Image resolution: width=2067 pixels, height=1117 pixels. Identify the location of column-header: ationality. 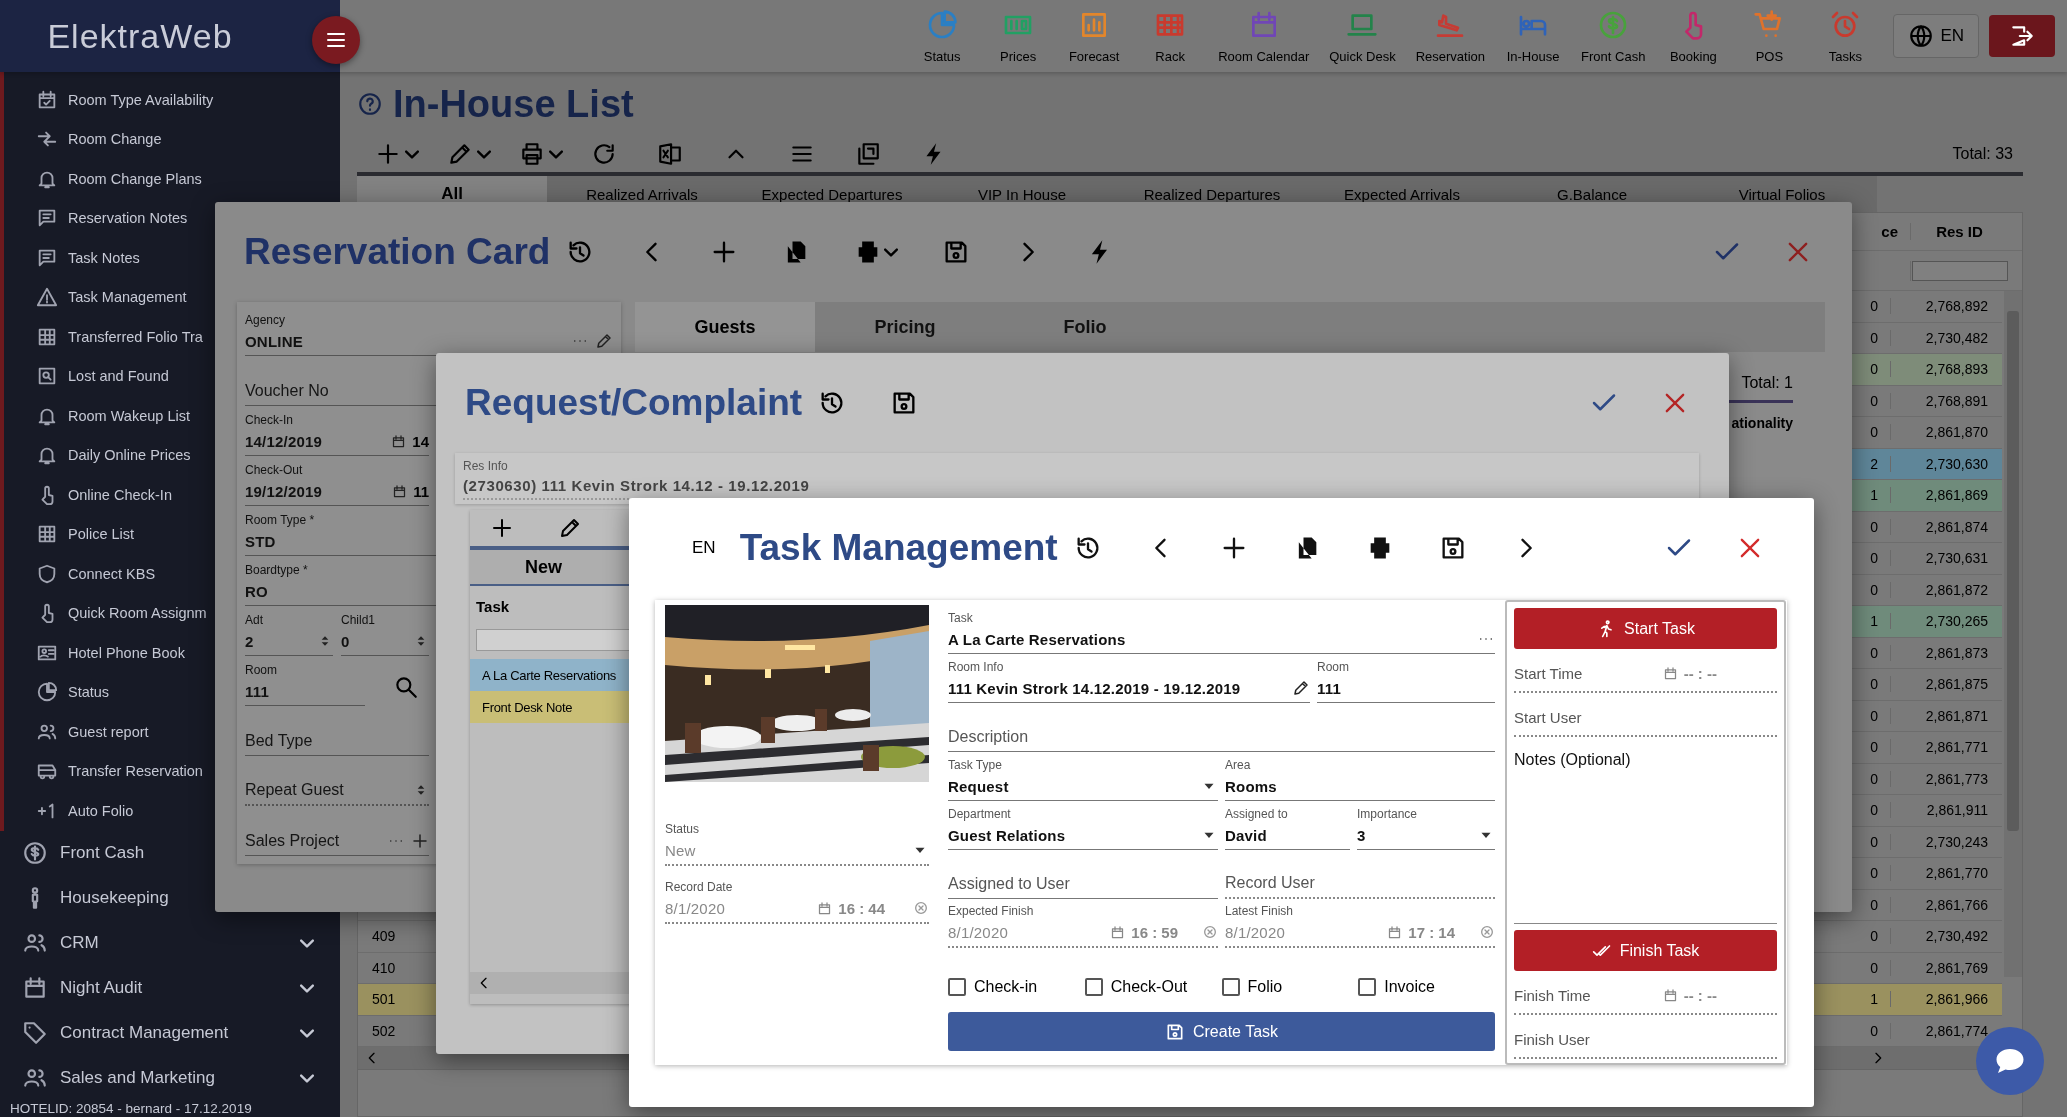
(1762, 423).